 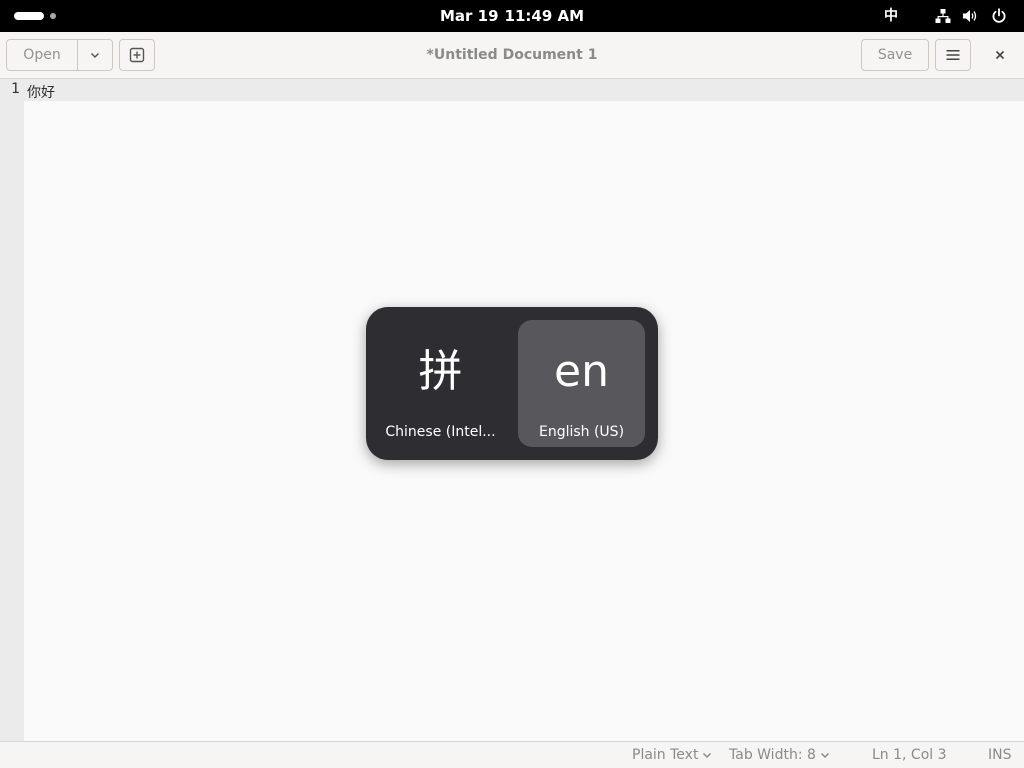 What do you see at coordinates (42, 55) in the screenshot?
I see `open-button: Open` at bounding box center [42, 55].